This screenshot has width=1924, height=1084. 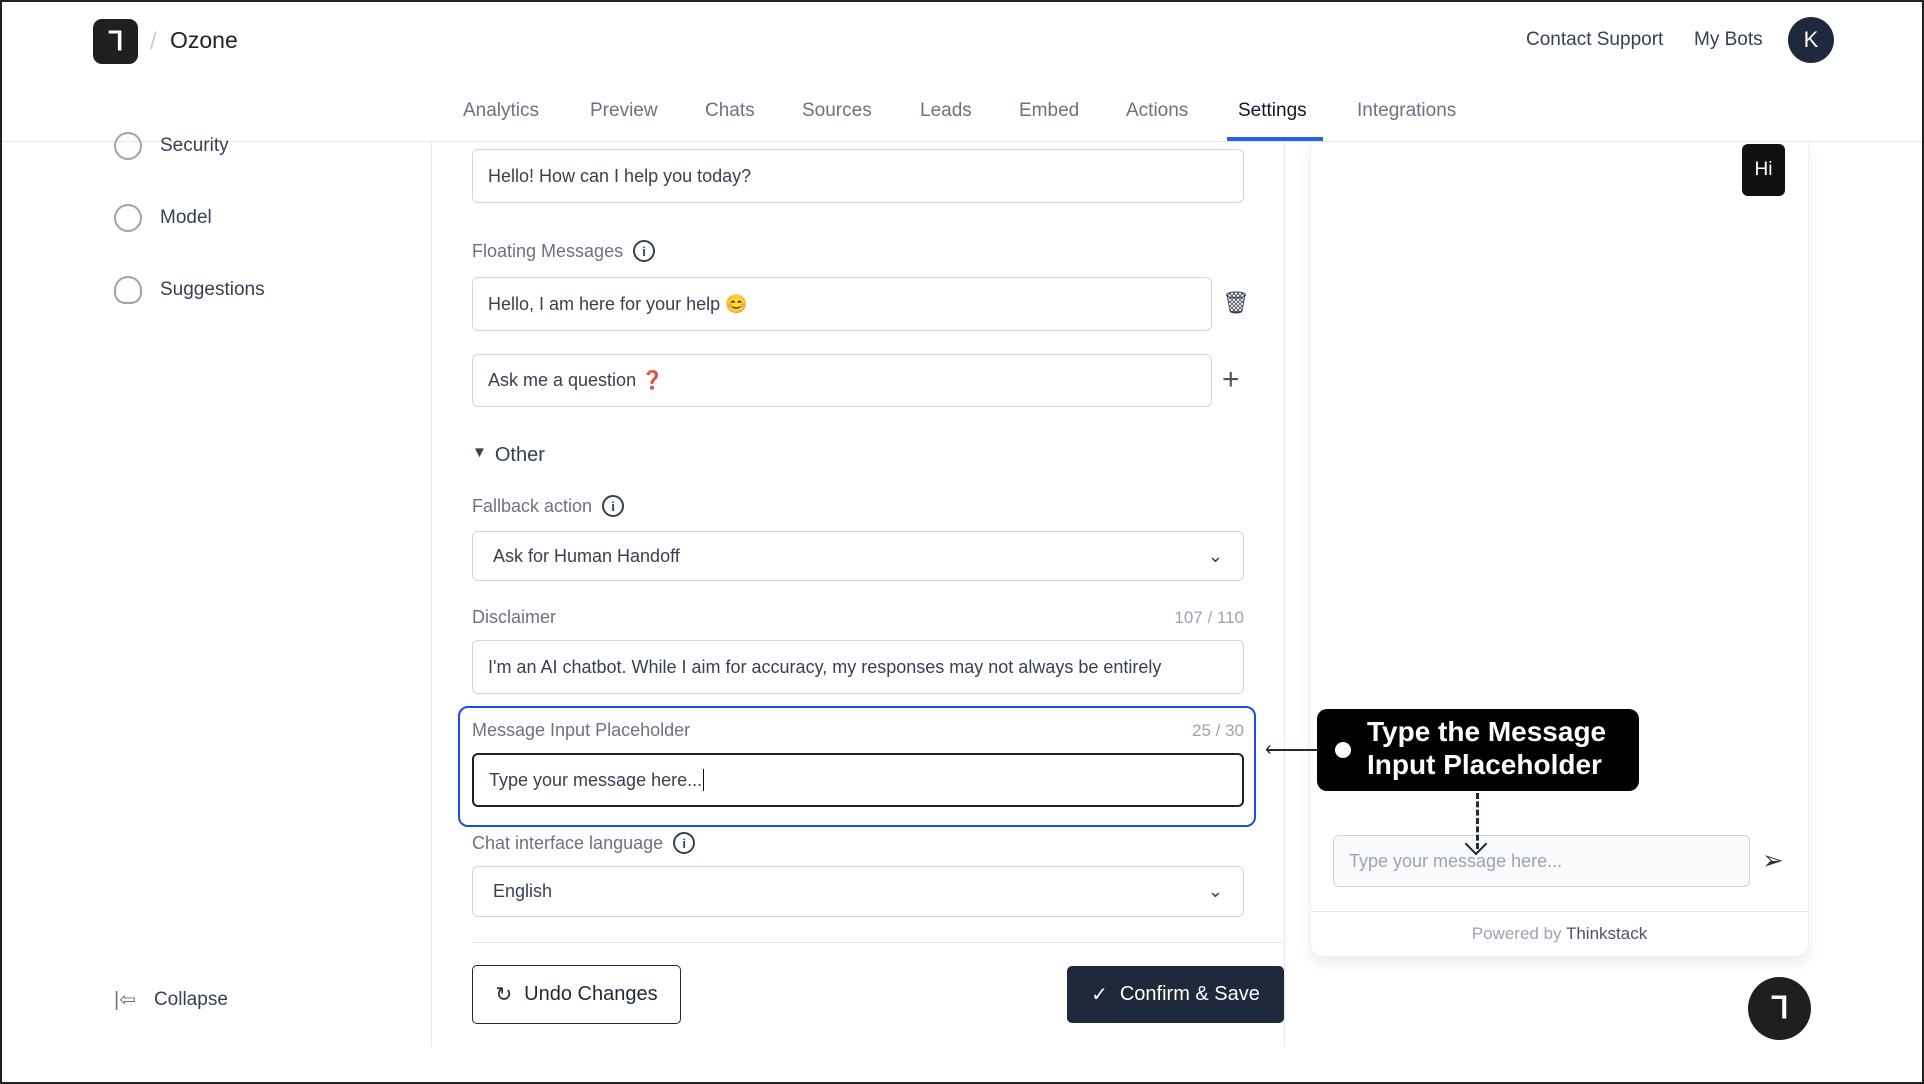 I want to click on other-section-toggle: ▼ Other, so click(x=508, y=455).